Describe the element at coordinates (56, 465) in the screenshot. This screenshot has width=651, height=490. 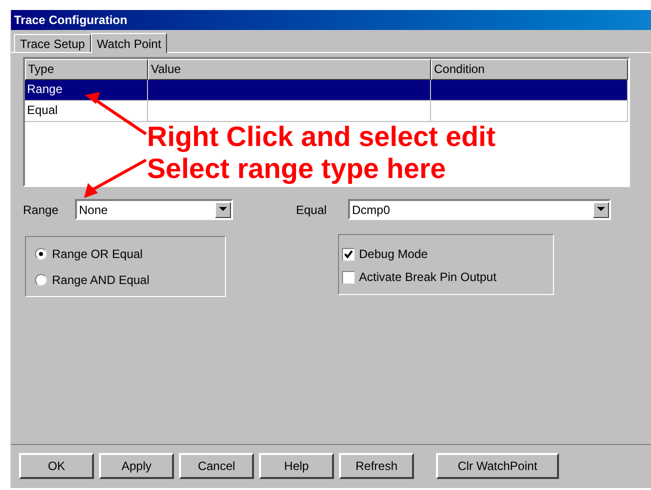
I see `dialog-button: OK` at that location.